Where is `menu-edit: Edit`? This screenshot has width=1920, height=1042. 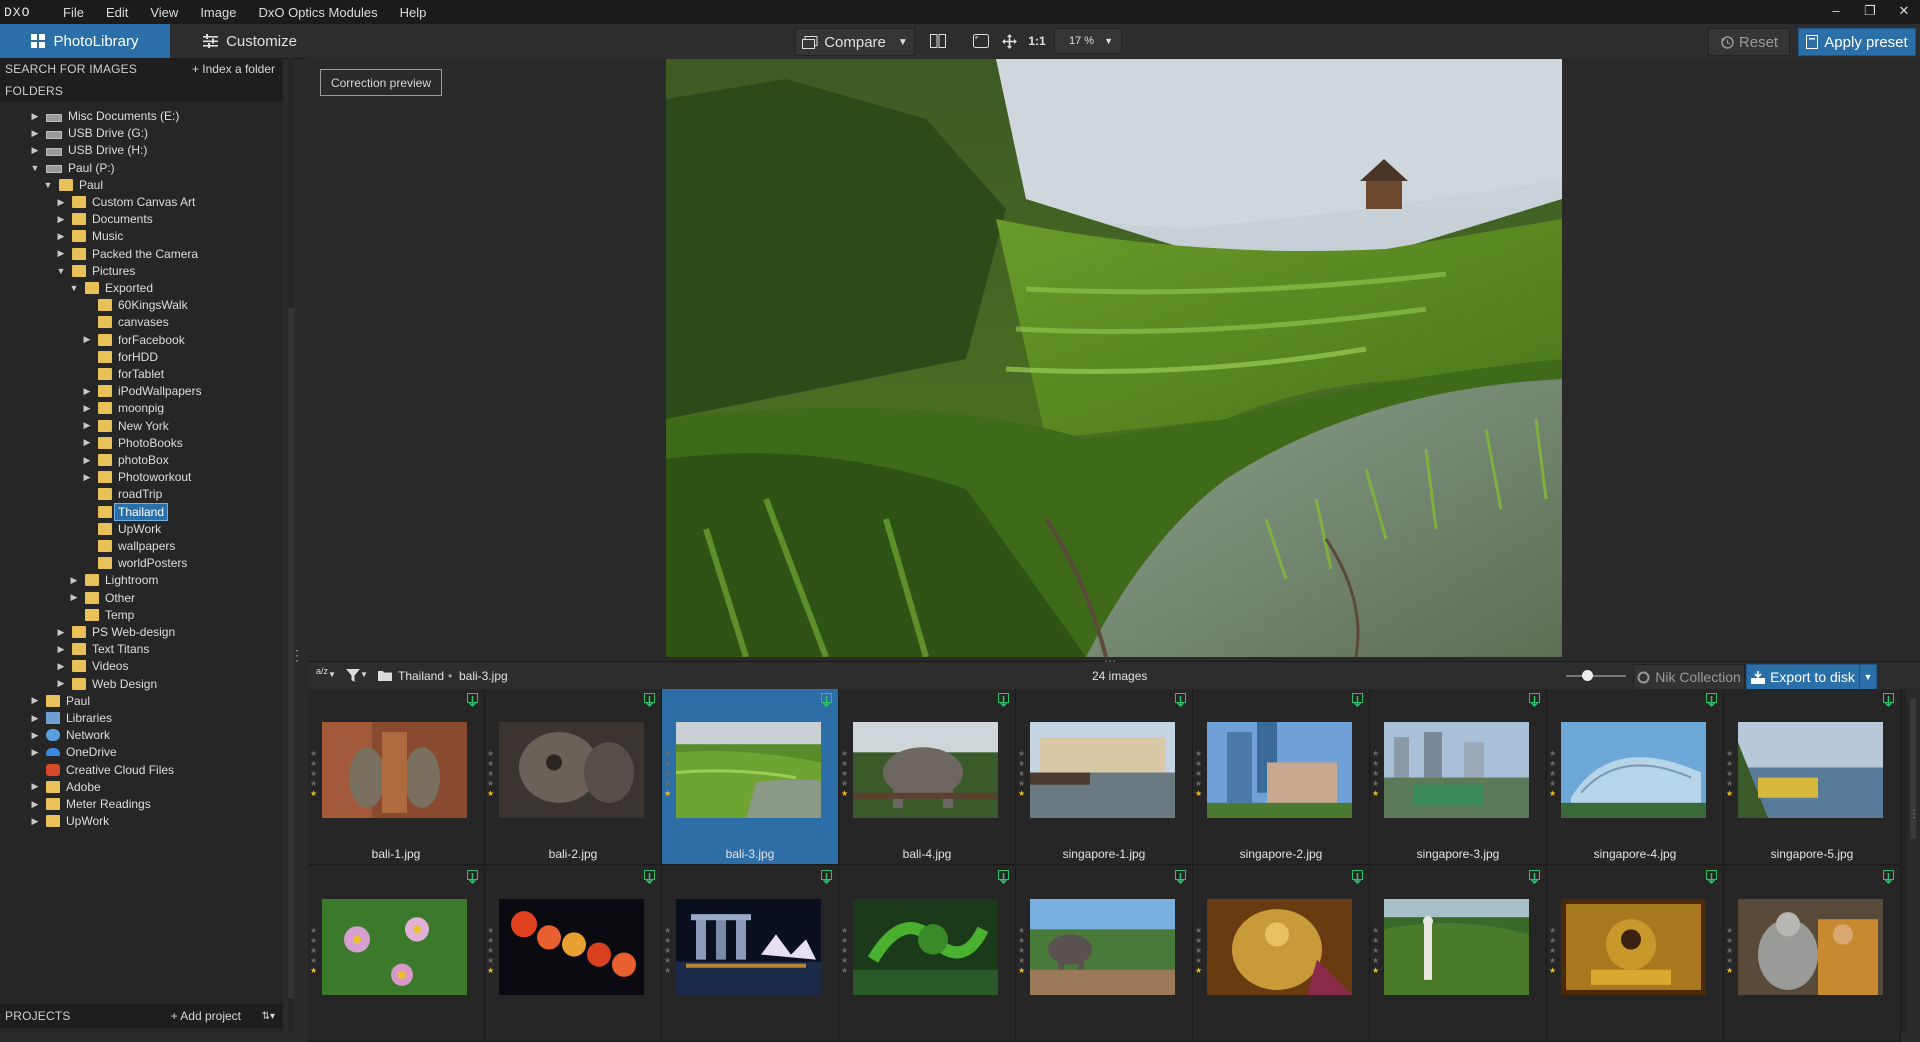 menu-edit: Edit is located at coordinates (117, 12).